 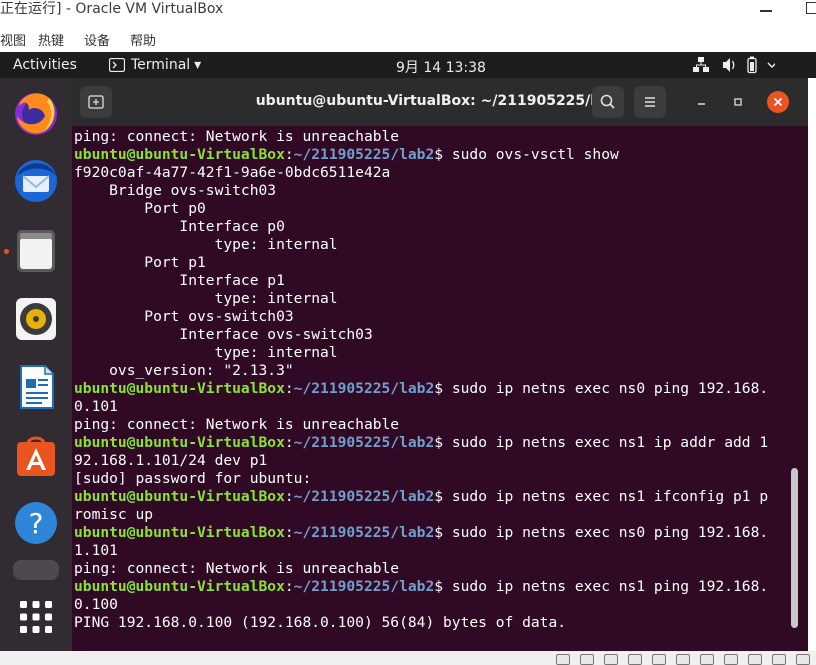 What do you see at coordinates (140, 208) in the screenshot?
I see `line-text: Port p0` at bounding box center [140, 208].